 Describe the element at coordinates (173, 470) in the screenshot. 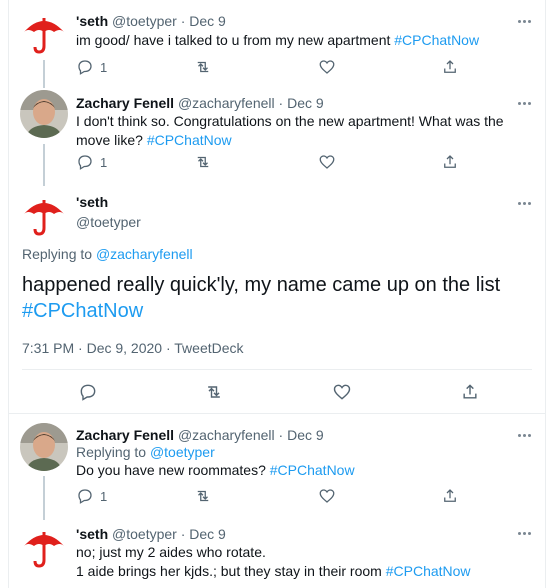

I see `tweet-text-content: Do you have new roommates?` at that location.